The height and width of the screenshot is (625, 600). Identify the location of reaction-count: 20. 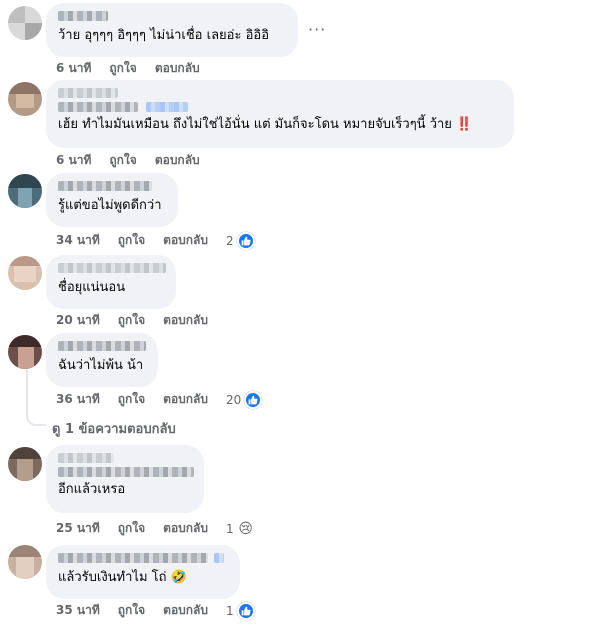
(234, 399).